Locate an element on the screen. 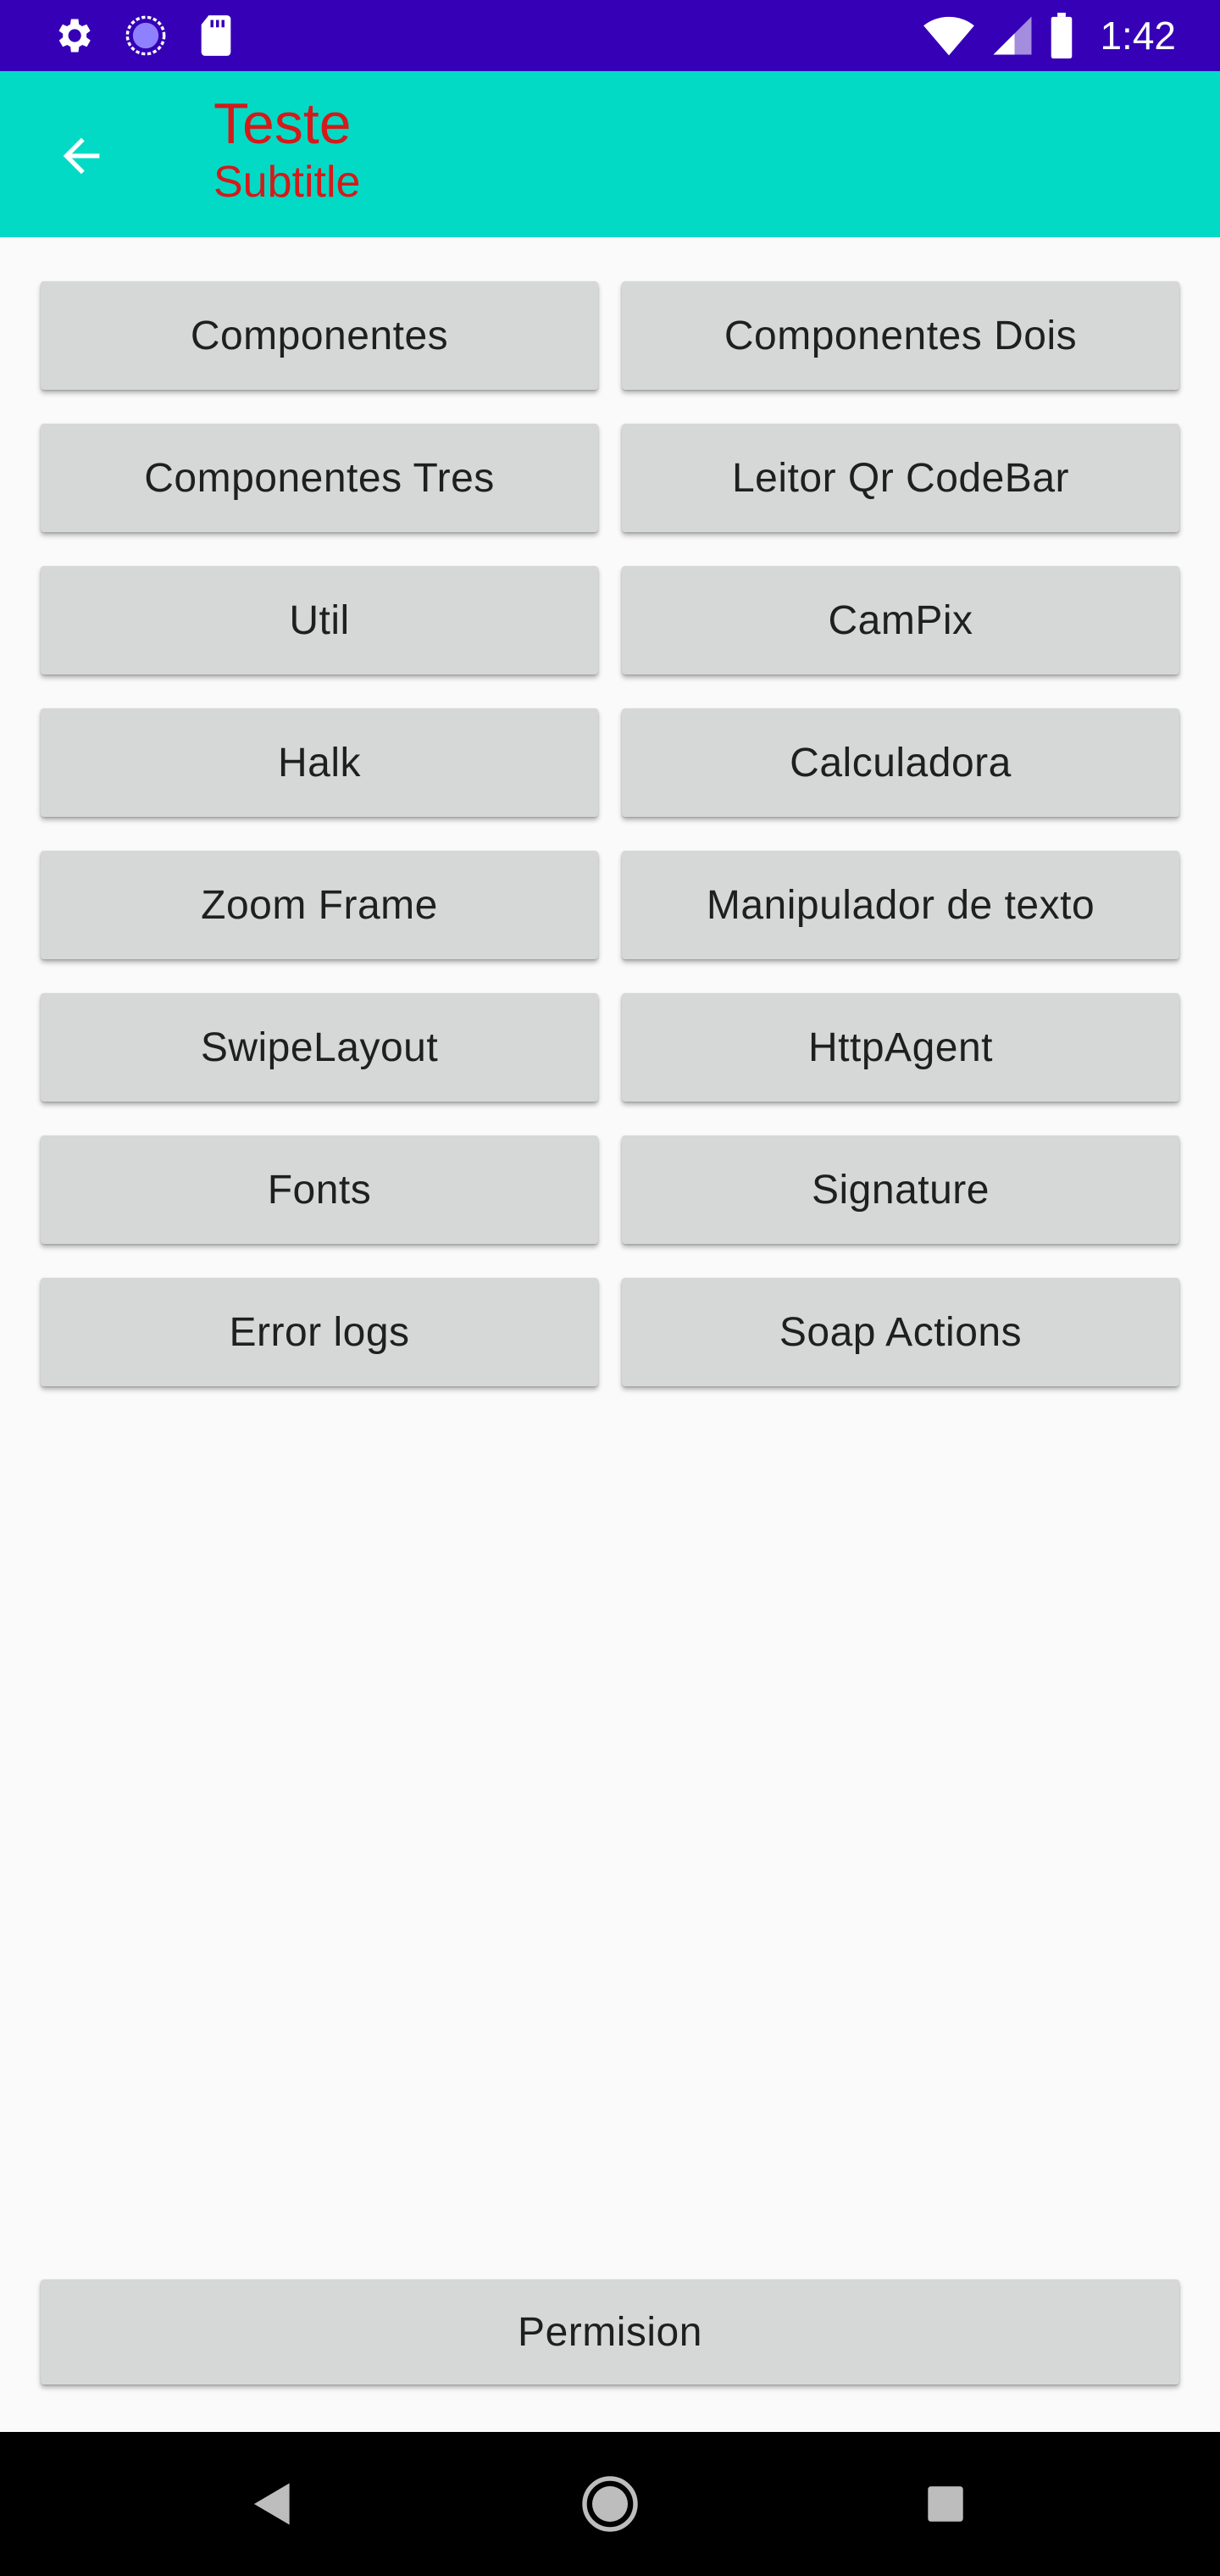 This screenshot has width=1220, height=2576. manipulador-de-texto-button: Manipulador de texto is located at coordinates (900, 905).